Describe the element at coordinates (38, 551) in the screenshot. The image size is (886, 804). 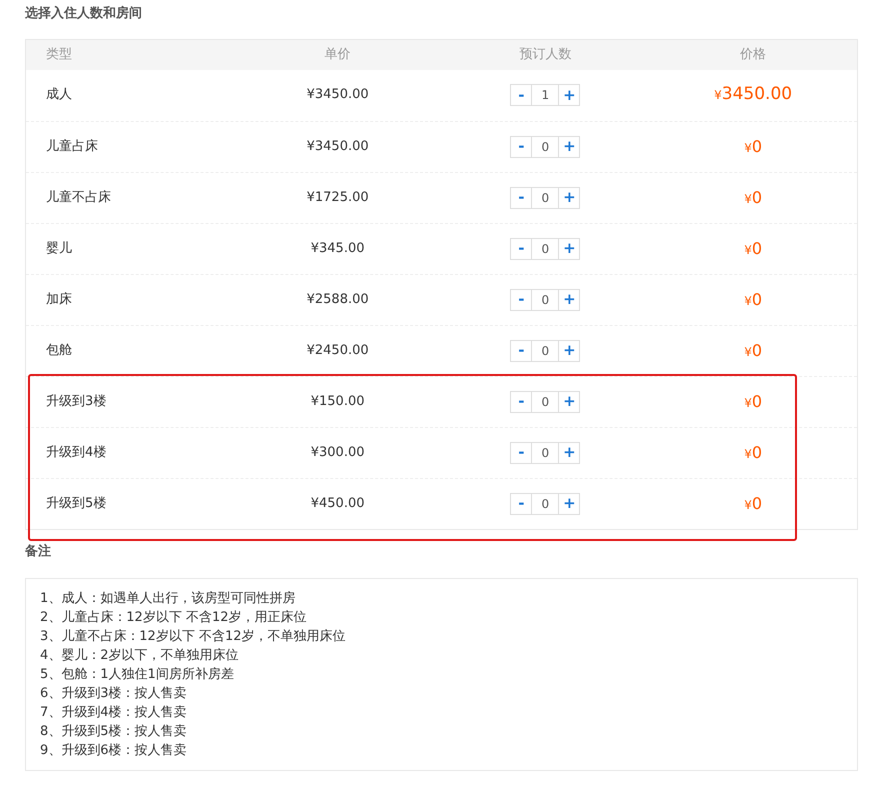
I see `notes-title: 备注` at that location.